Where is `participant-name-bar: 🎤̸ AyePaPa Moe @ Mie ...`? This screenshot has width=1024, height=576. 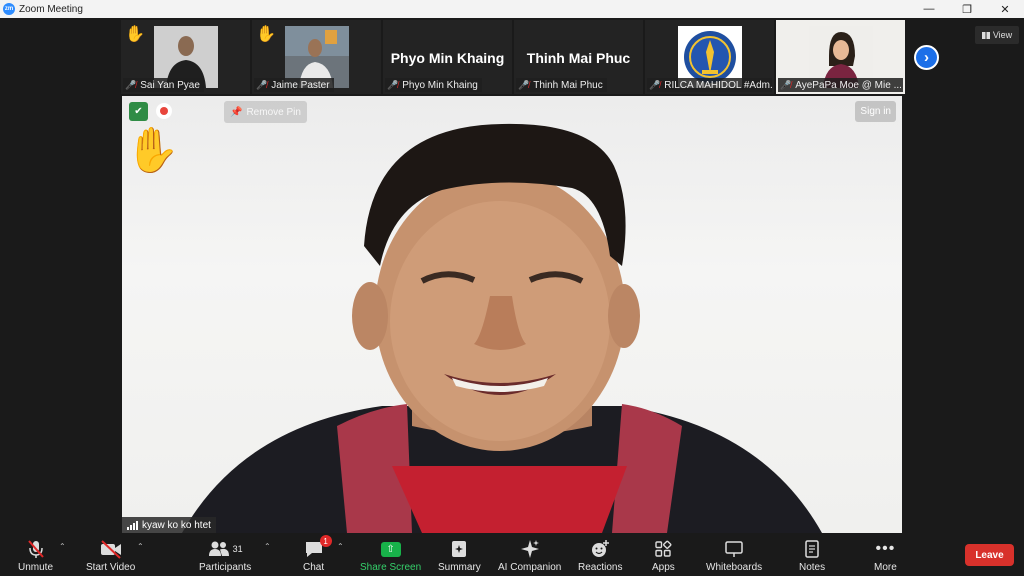 participant-name-bar: 🎤̸ AyePaPa Moe @ Mie ... is located at coordinates (840, 85).